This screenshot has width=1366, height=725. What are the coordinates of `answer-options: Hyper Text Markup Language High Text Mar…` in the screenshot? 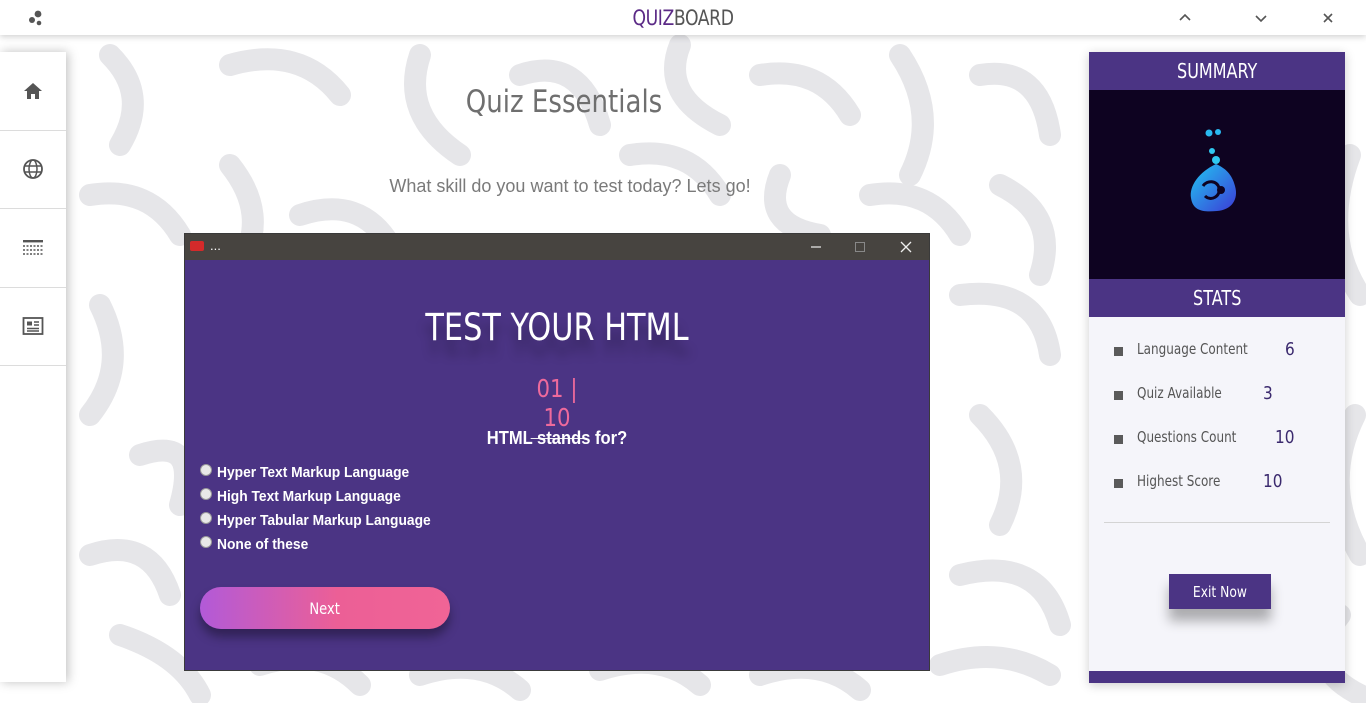 It's located at (324, 508).